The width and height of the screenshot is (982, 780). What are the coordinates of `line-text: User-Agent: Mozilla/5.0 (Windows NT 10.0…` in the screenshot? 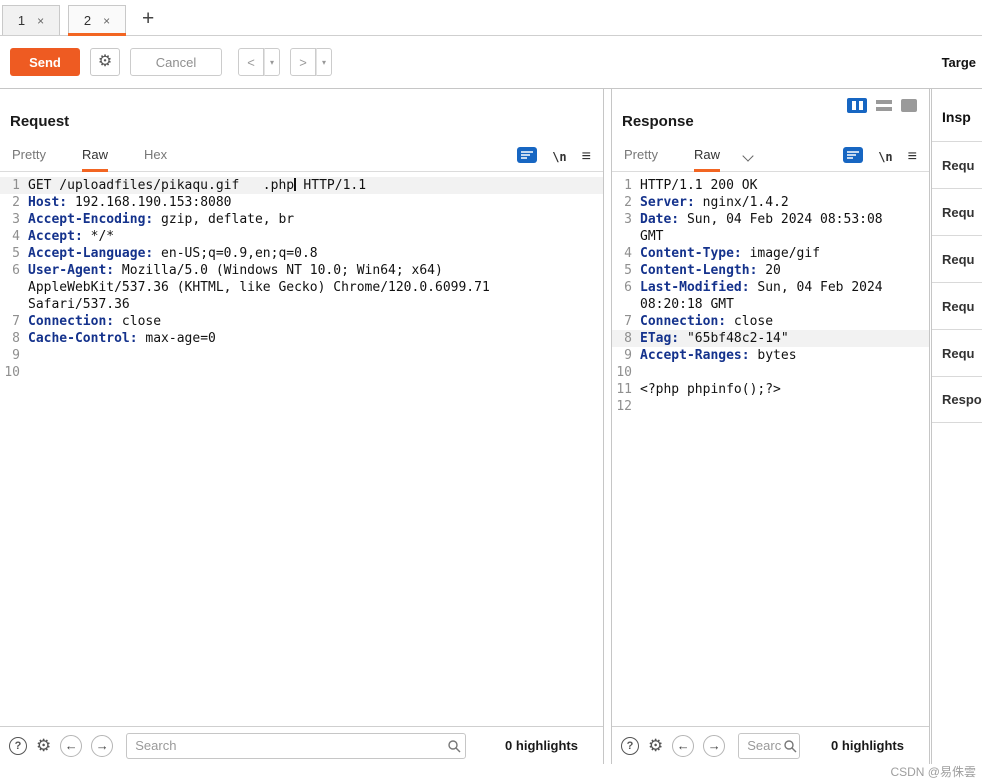 It's located at (263, 287).